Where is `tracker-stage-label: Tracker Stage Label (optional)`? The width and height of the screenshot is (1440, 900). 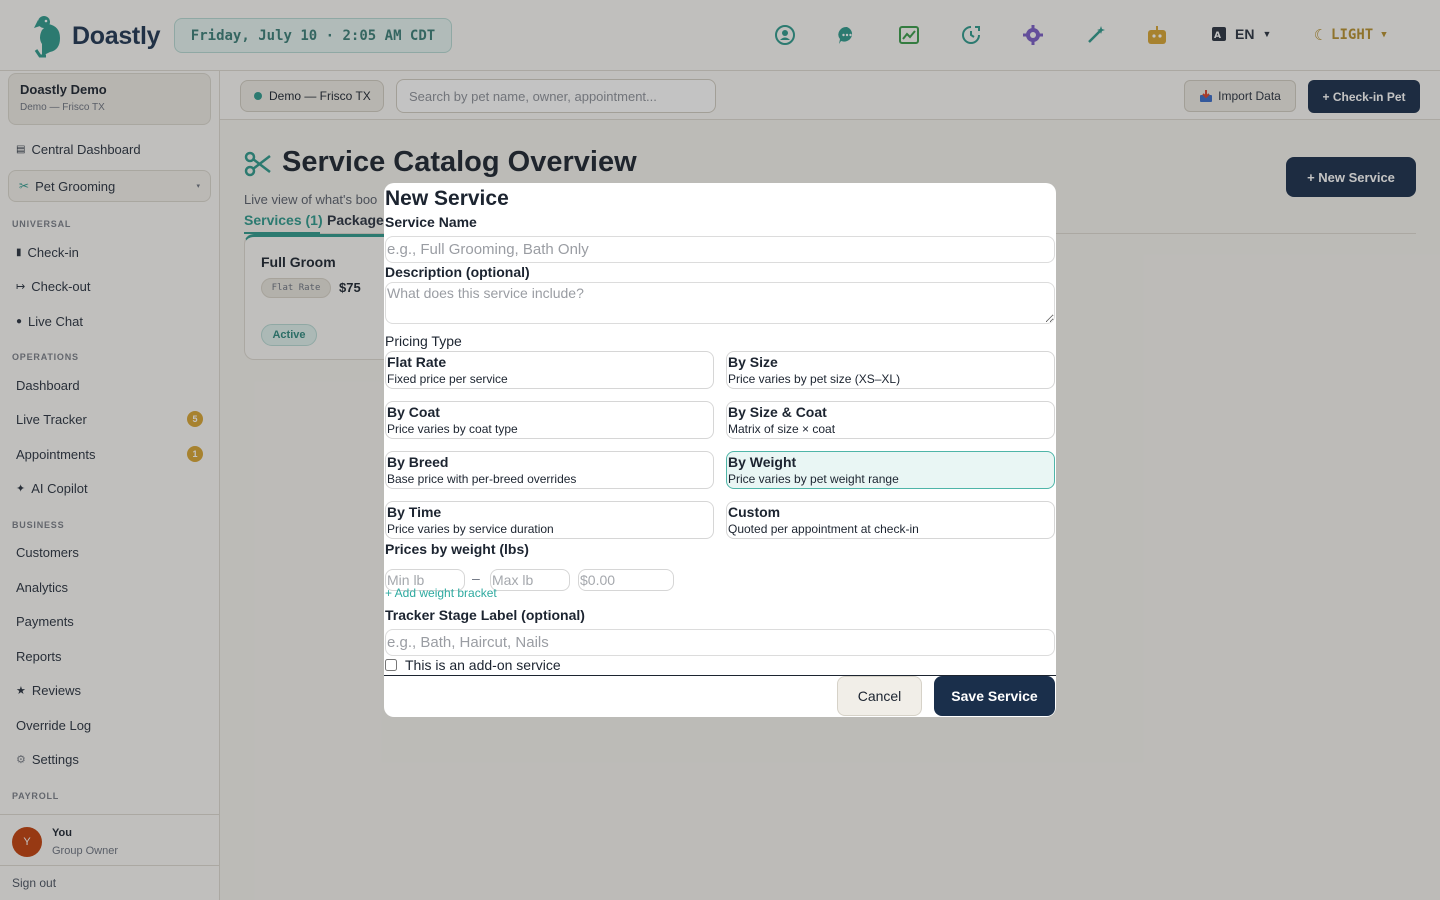 tracker-stage-label: Tracker Stage Label (optional) is located at coordinates (485, 615).